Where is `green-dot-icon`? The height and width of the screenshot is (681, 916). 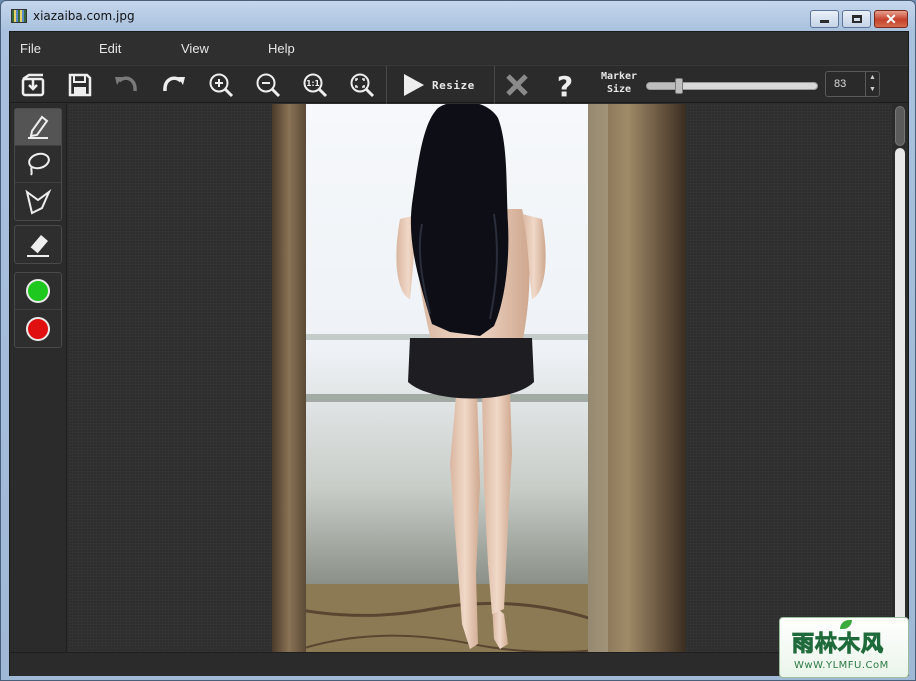 green-dot-icon is located at coordinates (38, 291).